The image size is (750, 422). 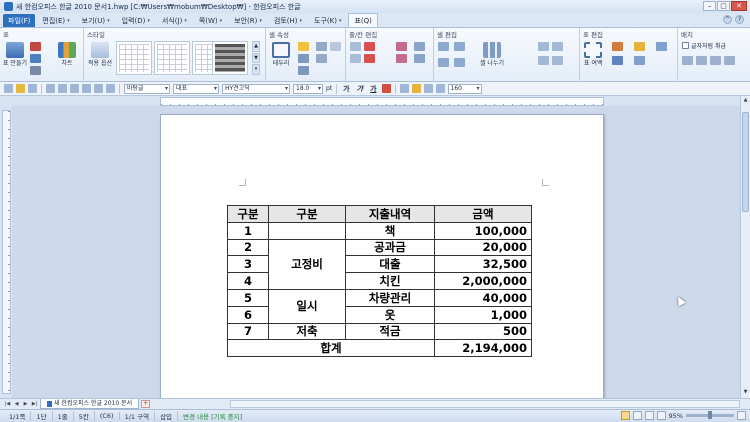 I want to click on horizontal-ruler, so click(x=382, y=101).